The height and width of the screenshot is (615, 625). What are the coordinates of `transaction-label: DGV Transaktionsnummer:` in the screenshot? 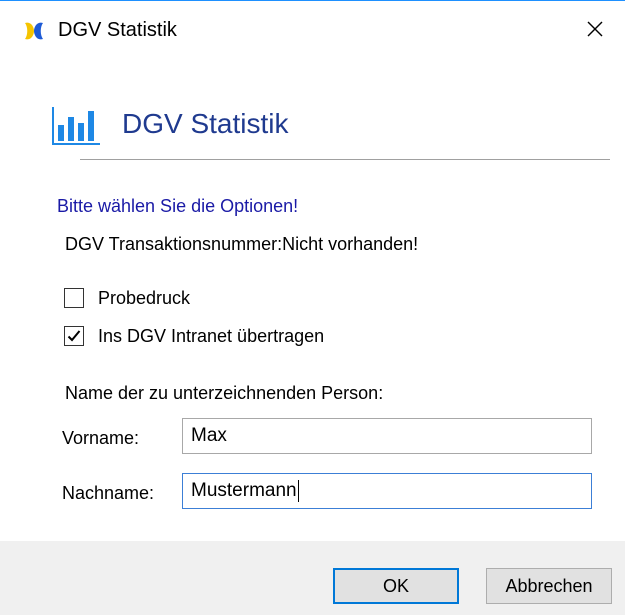 It's located at (174, 244).